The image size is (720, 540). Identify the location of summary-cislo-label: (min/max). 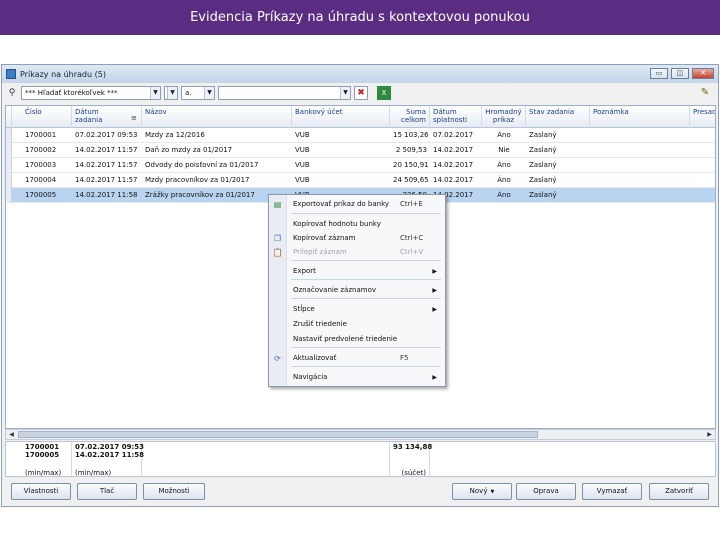
(43, 473).